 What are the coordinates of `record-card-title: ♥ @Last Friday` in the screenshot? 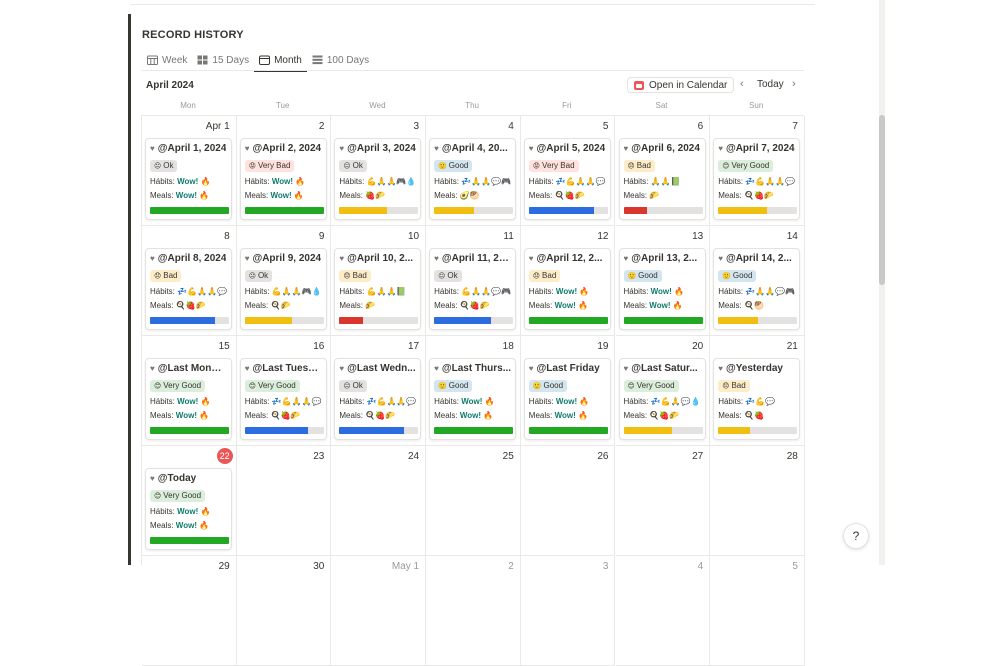 It's located at (567, 368).